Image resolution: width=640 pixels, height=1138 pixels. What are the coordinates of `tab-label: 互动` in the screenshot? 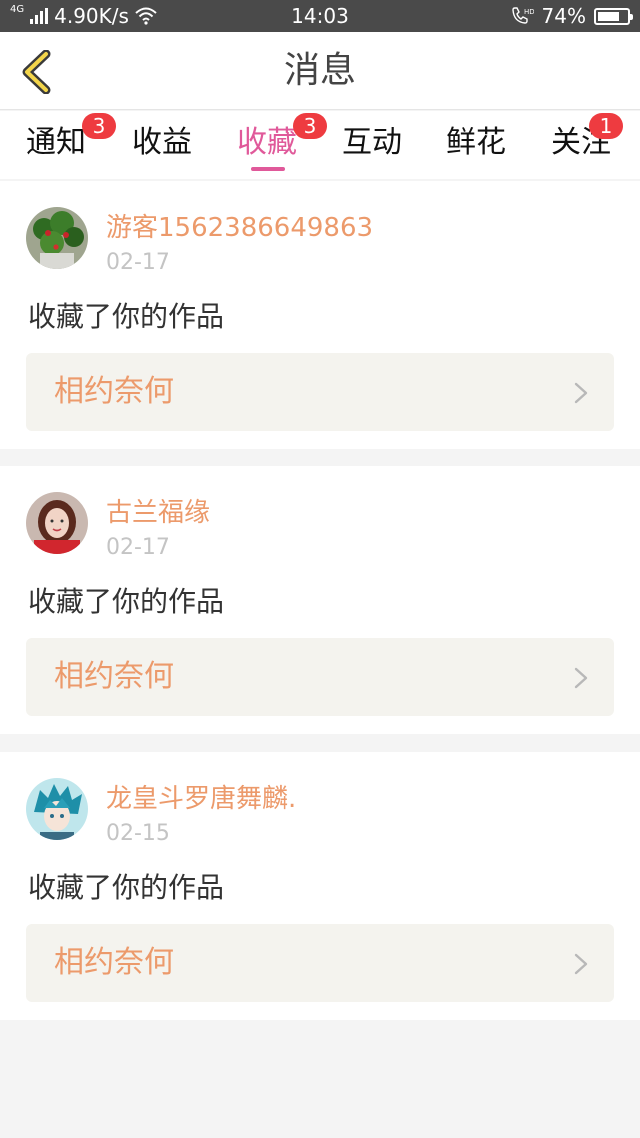 It's located at (372, 142).